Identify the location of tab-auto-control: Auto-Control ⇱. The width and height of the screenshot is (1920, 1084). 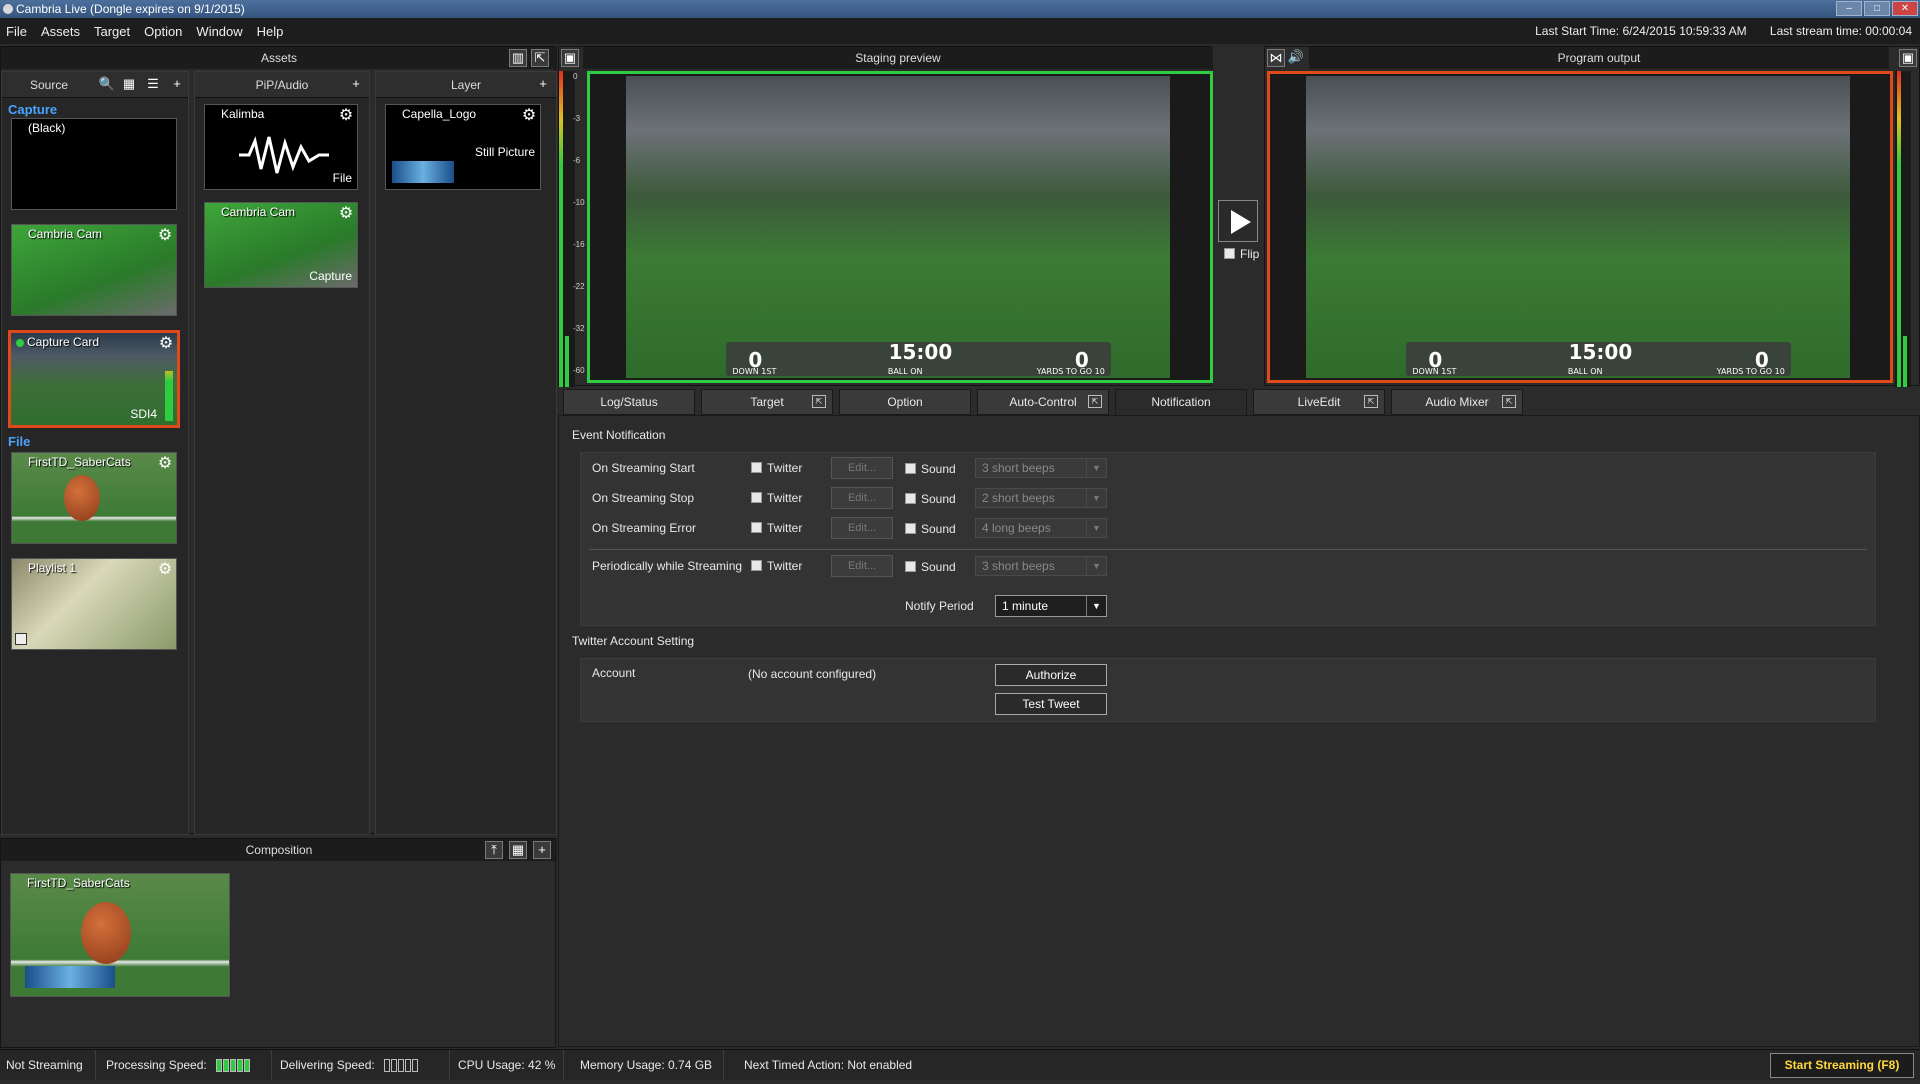
(1043, 402).